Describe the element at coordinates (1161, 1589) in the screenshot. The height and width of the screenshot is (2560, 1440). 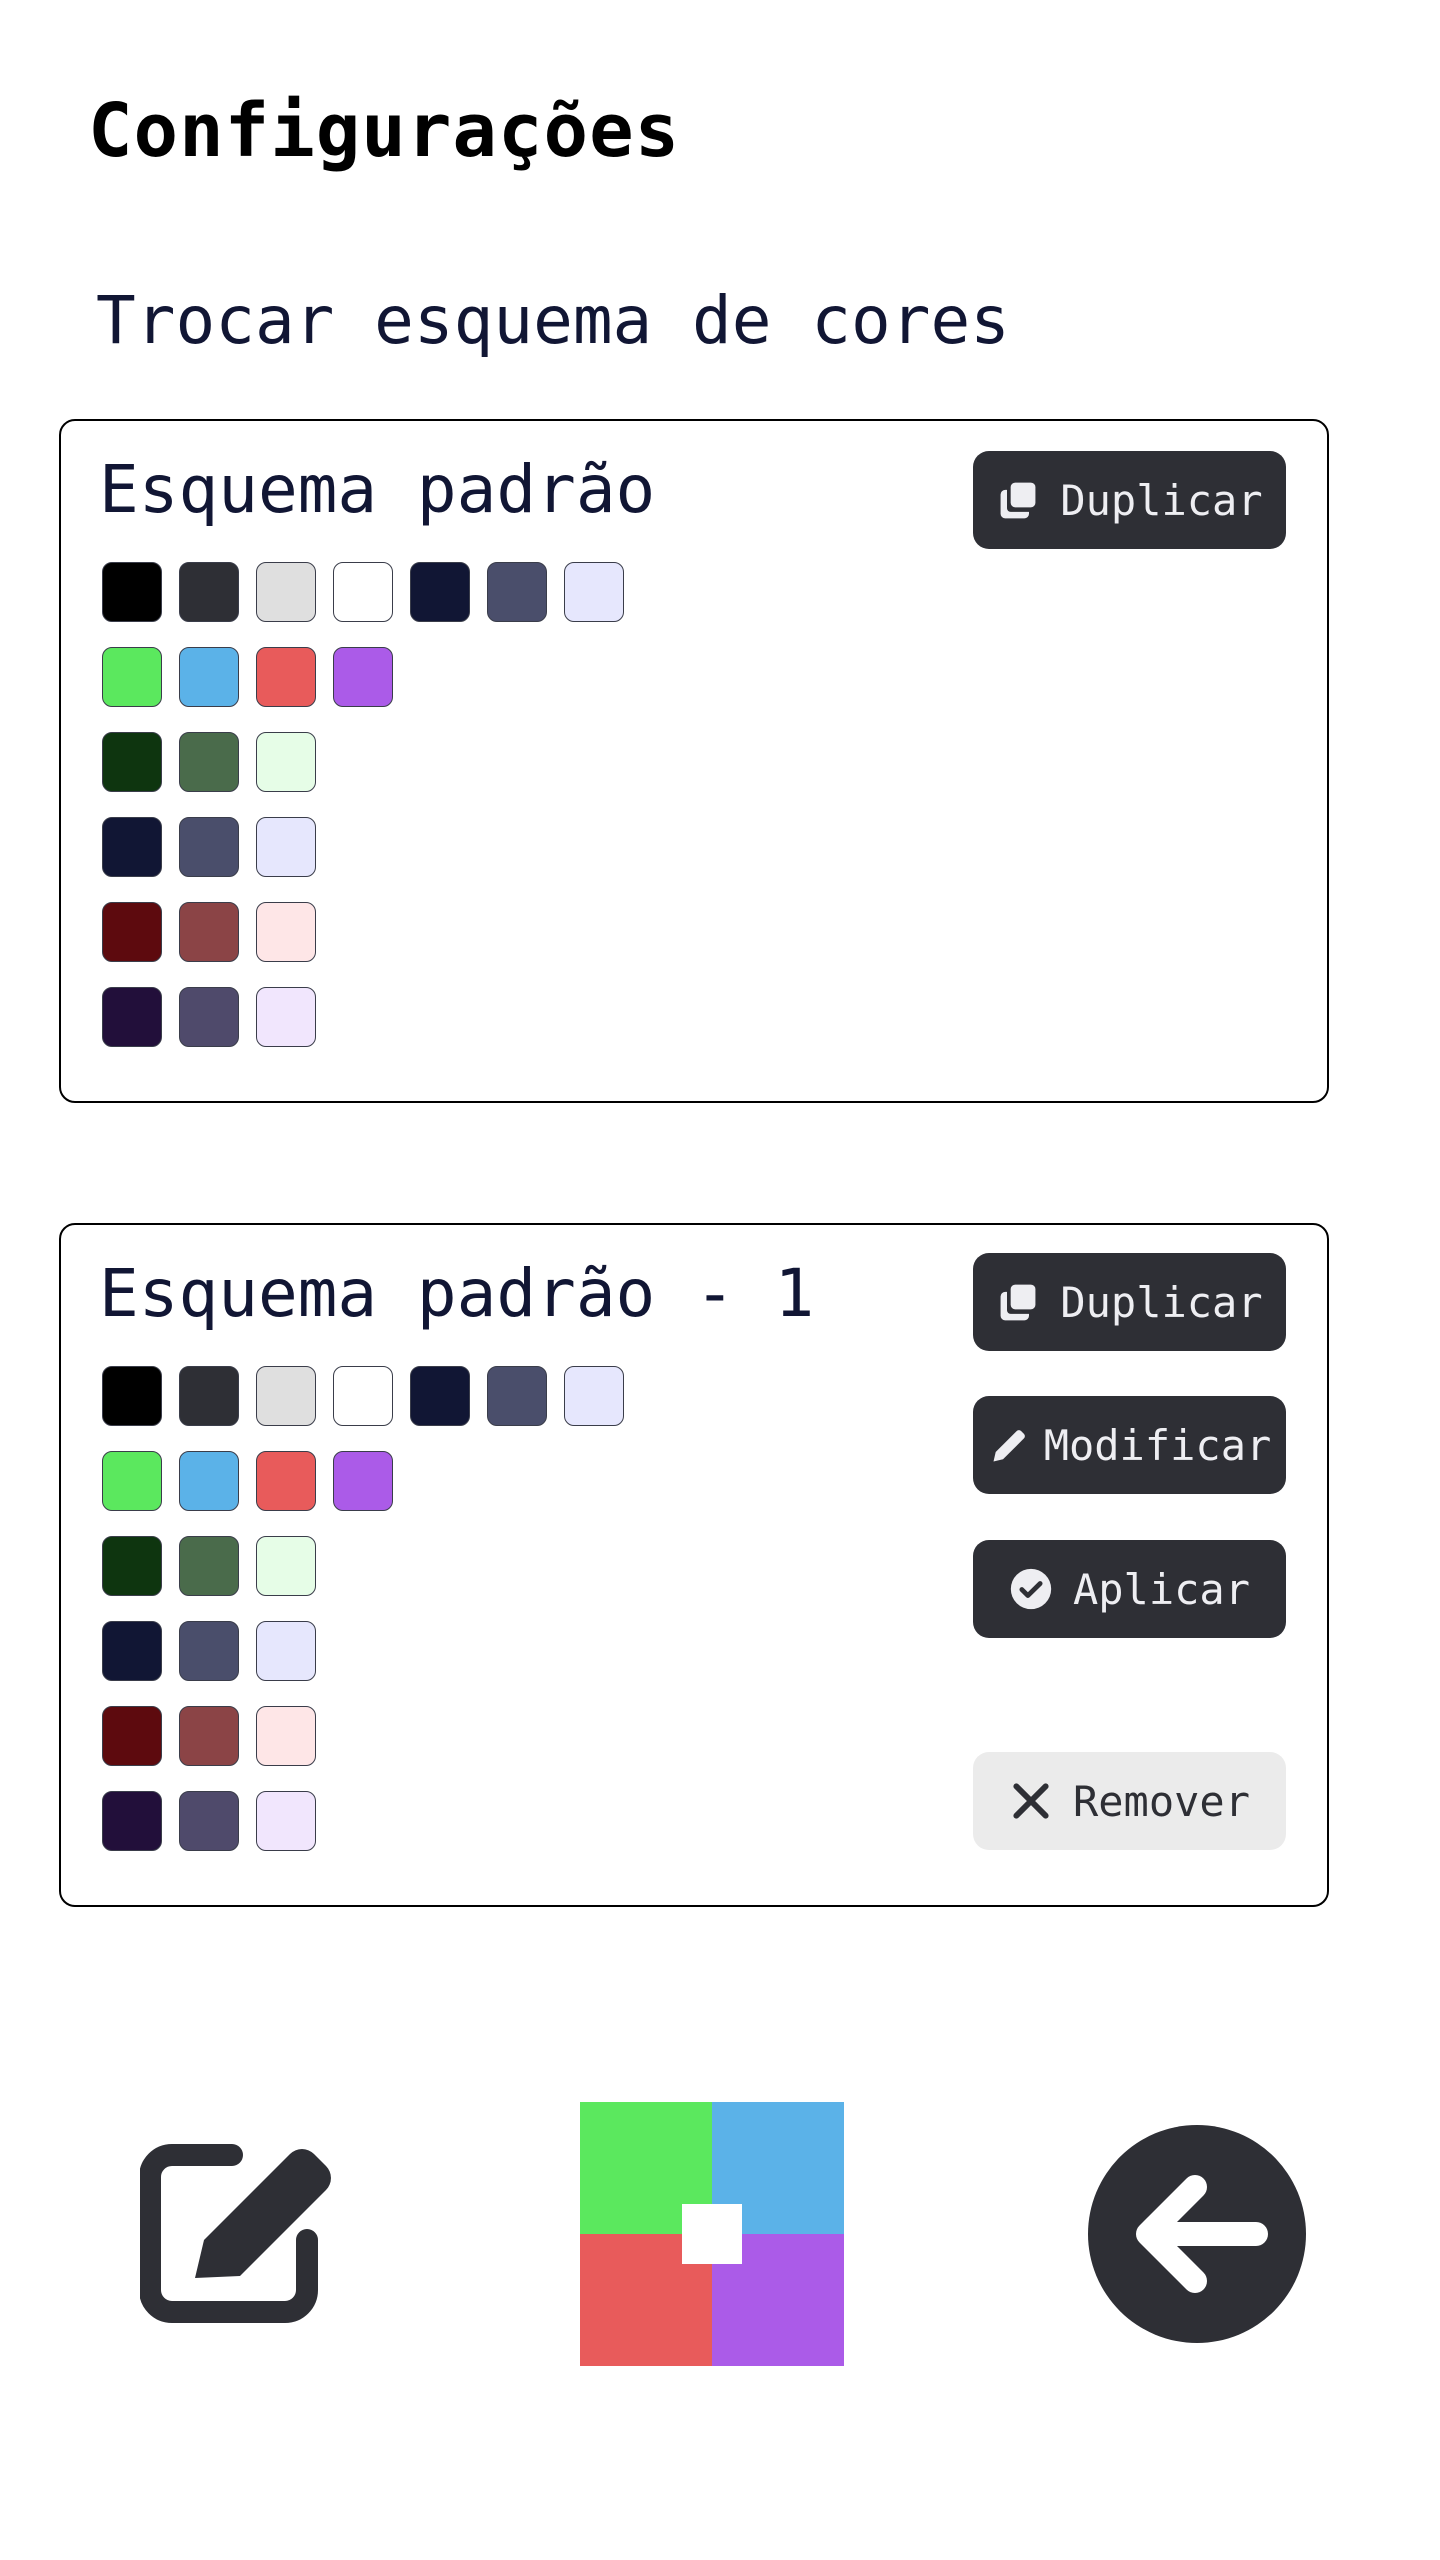
I see `apply-button-label: Aplicar` at that location.